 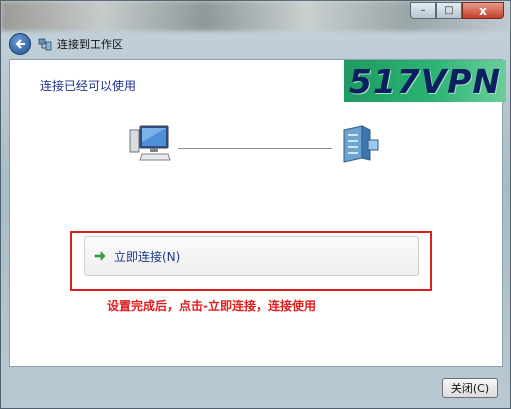 What do you see at coordinates (251, 256) in the screenshot?
I see `connect-now-button: 立即连接(N)` at bounding box center [251, 256].